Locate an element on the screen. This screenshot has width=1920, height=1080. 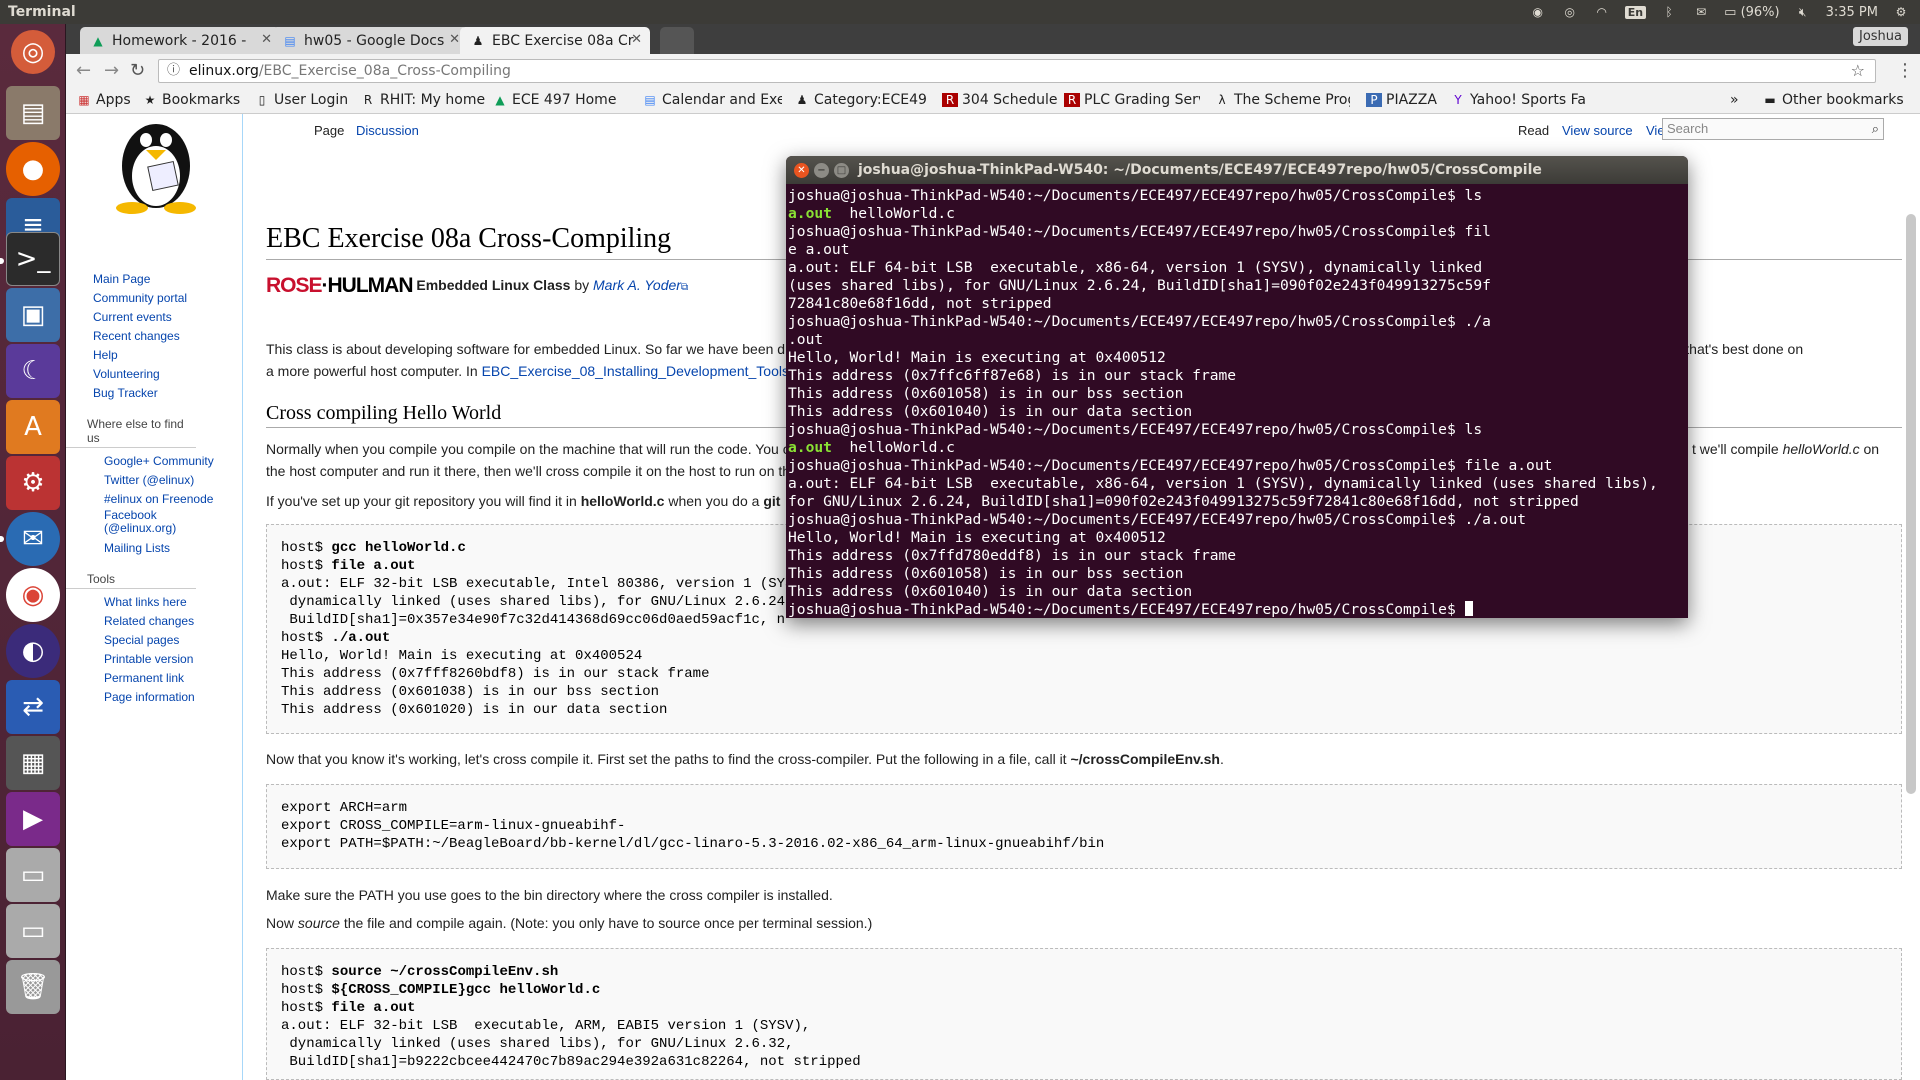
docs-icon: ▤ is located at coordinates (290, 40).